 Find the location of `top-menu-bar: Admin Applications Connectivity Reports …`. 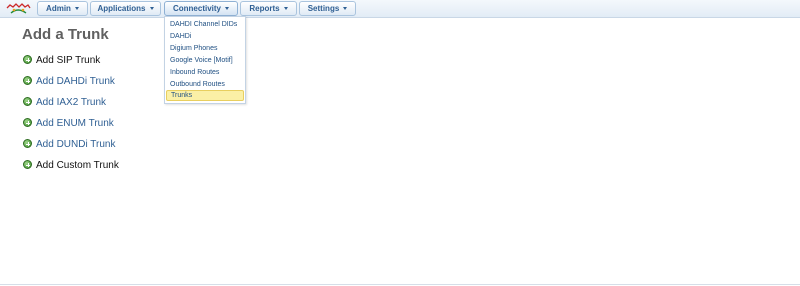

top-menu-bar: Admin Applications Connectivity Reports … is located at coordinates (400, 9).